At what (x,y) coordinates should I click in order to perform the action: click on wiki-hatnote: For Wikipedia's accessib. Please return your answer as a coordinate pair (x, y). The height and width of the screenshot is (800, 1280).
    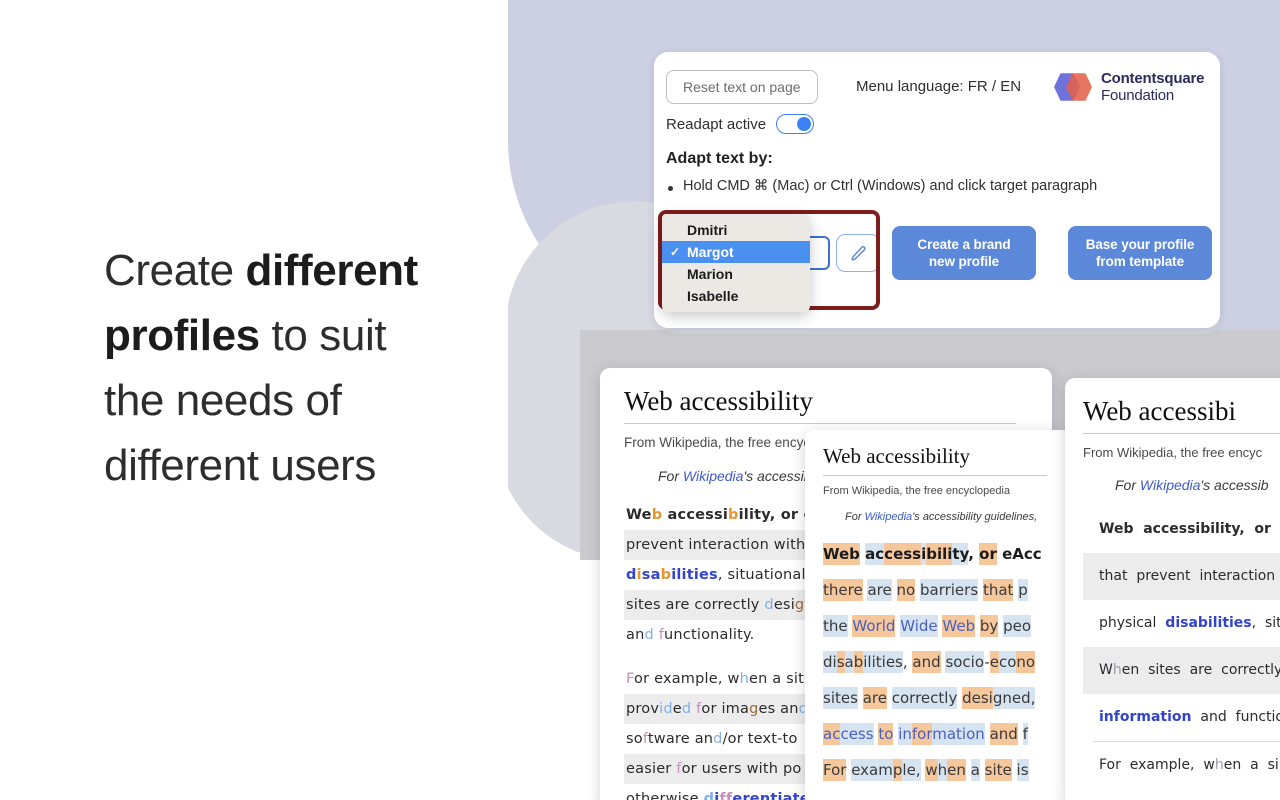
    Looking at the image, I should click on (1192, 485).